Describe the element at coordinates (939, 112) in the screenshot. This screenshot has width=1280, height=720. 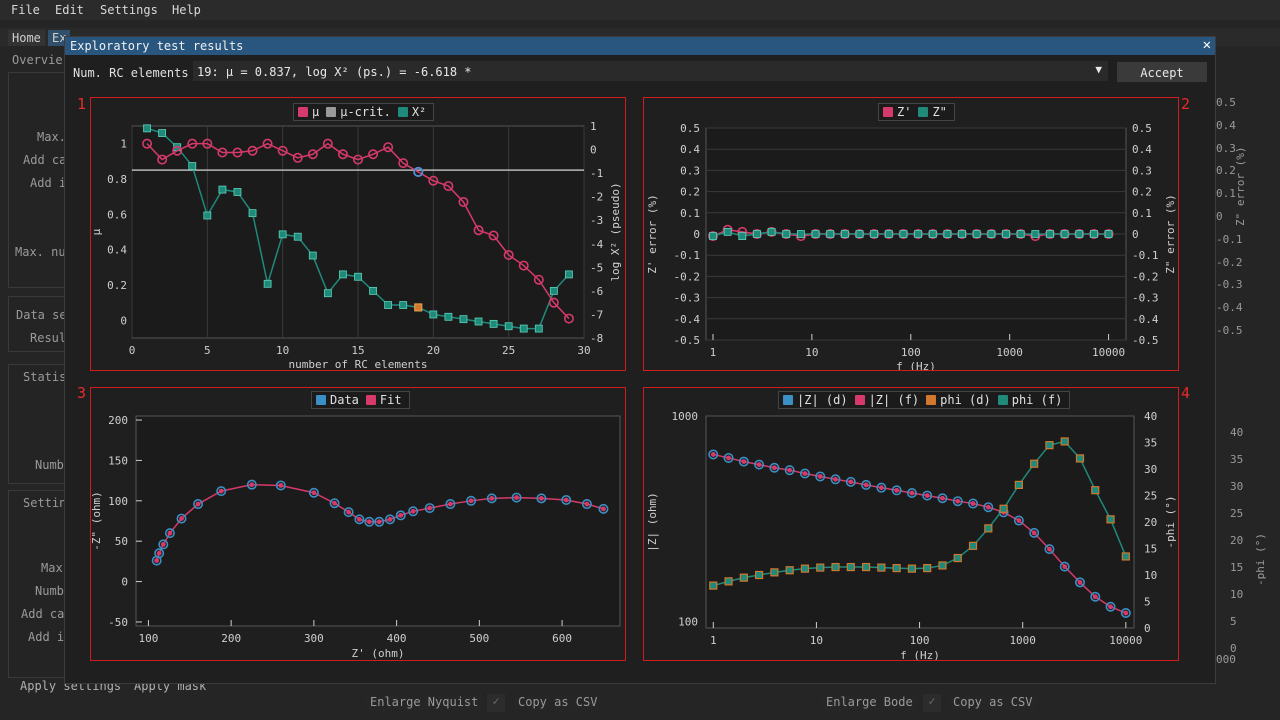
I see `legend-label: Z"` at that location.